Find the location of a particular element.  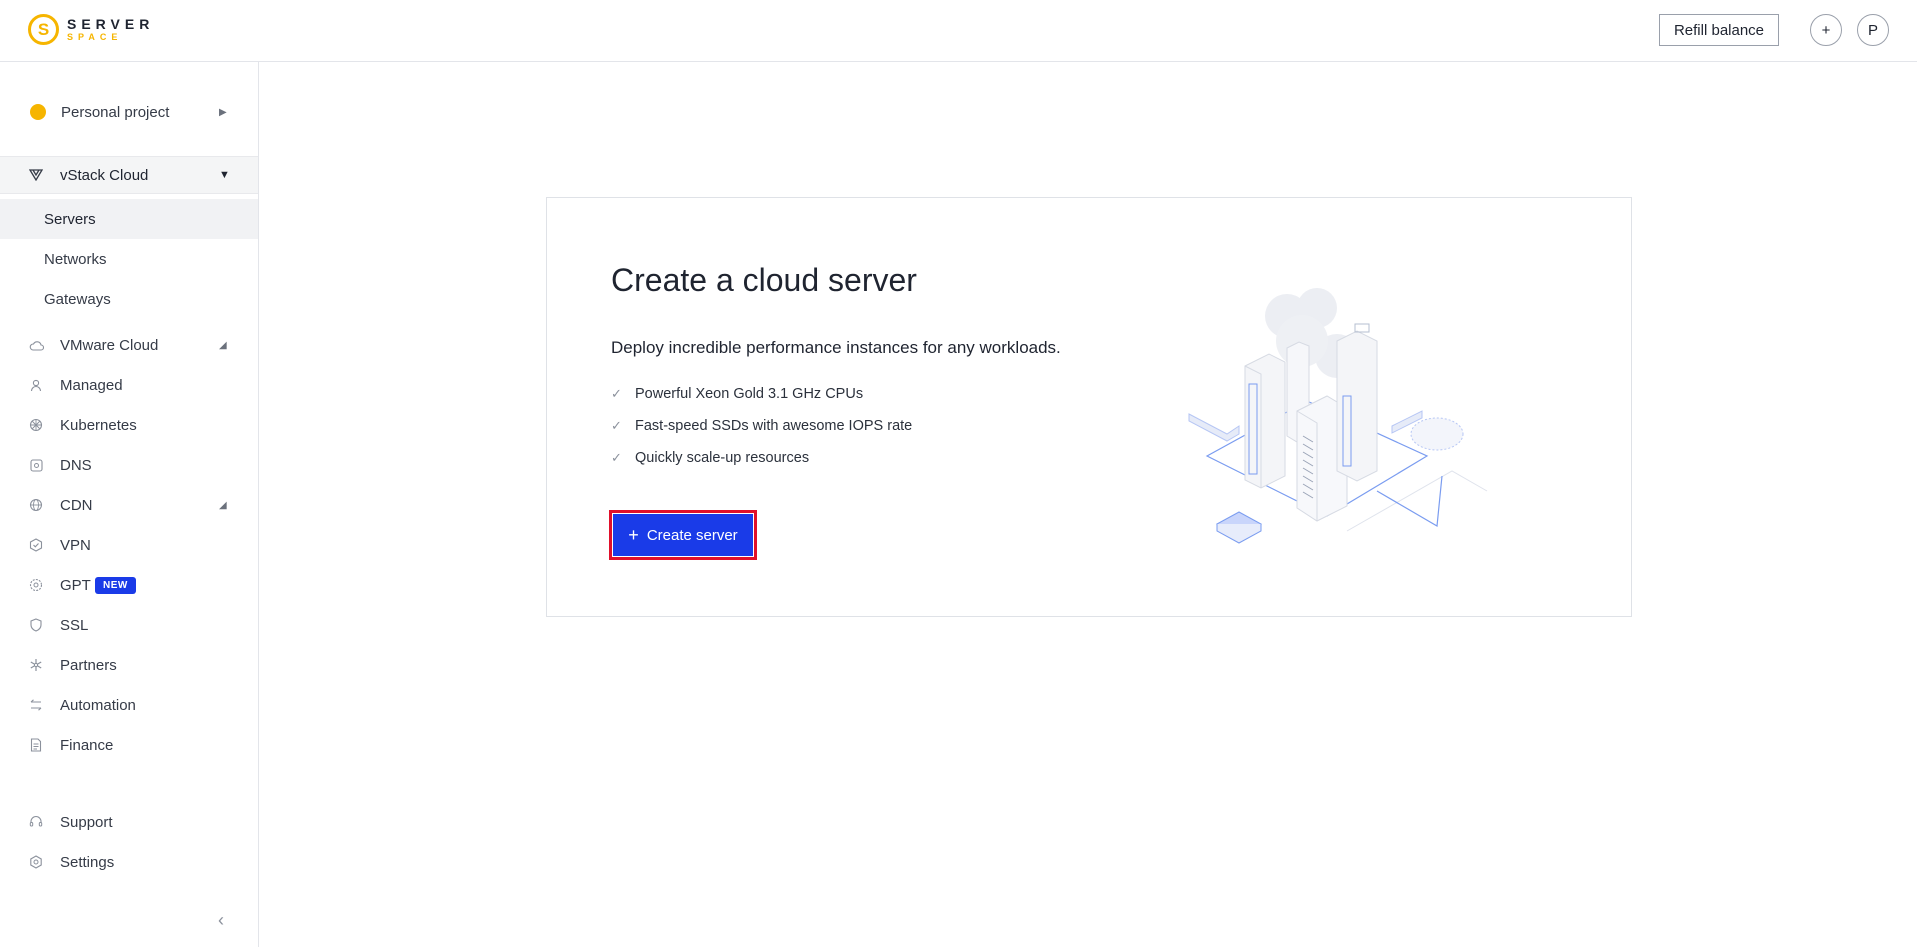

vmware-label: VMware Cloud is located at coordinates (109, 345).